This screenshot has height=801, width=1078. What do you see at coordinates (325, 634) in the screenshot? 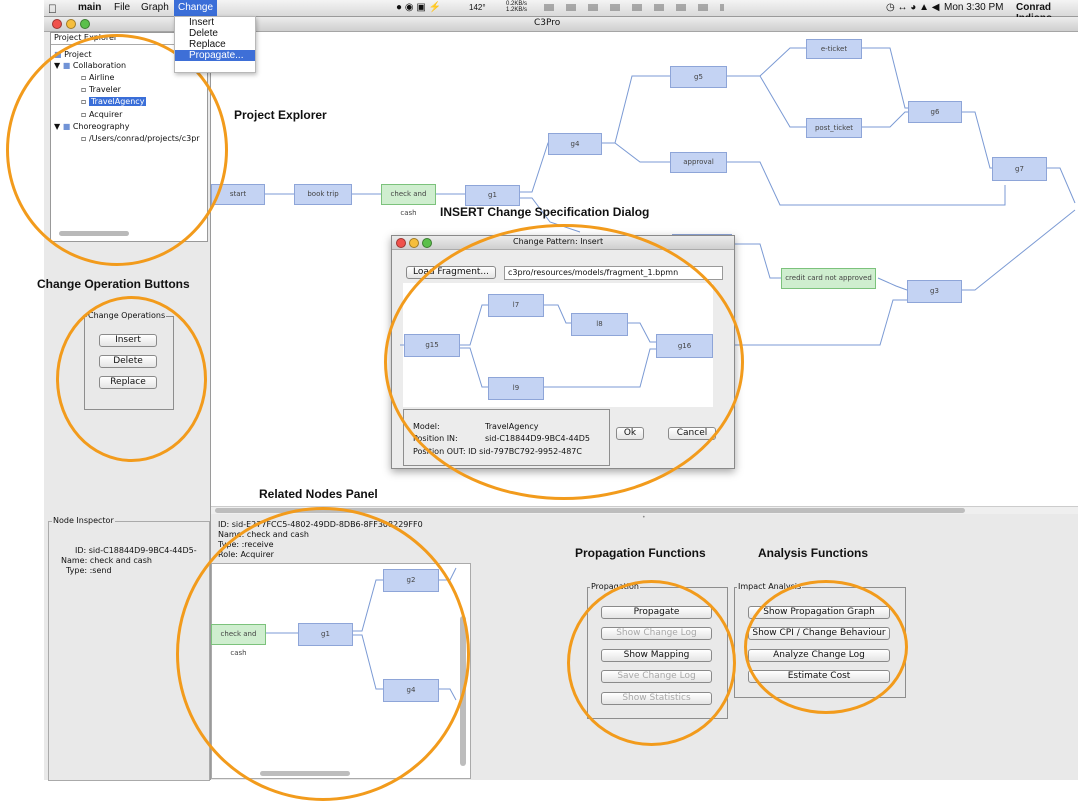
I see `related-node-g1: g1` at bounding box center [325, 634].